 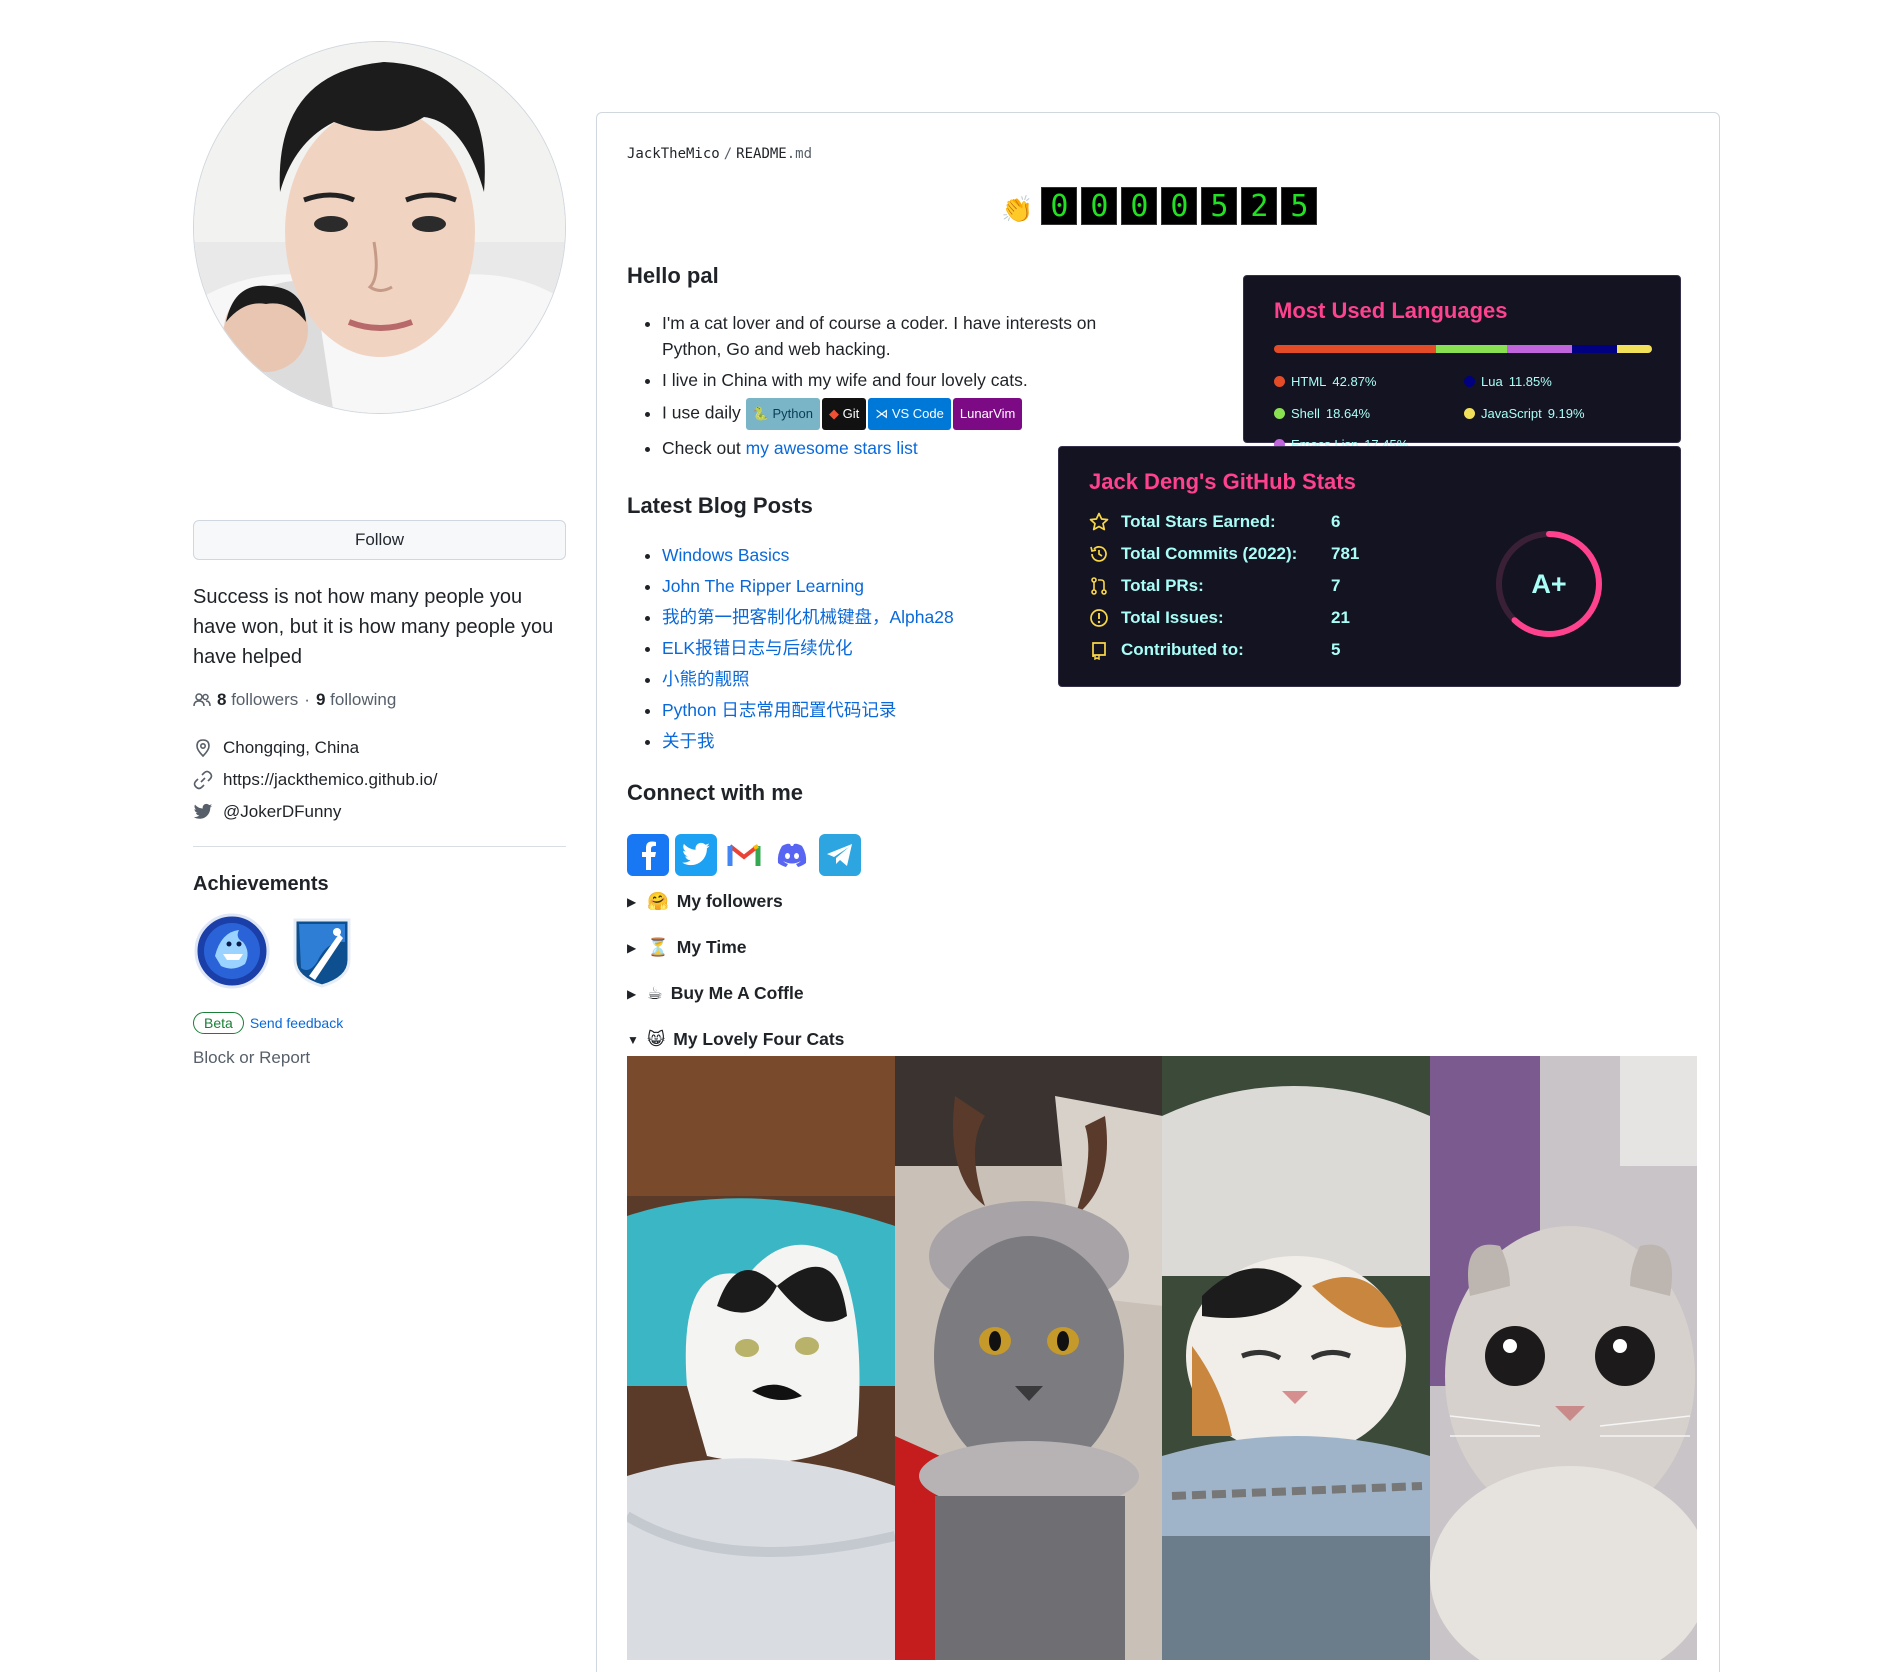 I want to click on blog-post-link: Windows Basics, so click(x=725, y=555).